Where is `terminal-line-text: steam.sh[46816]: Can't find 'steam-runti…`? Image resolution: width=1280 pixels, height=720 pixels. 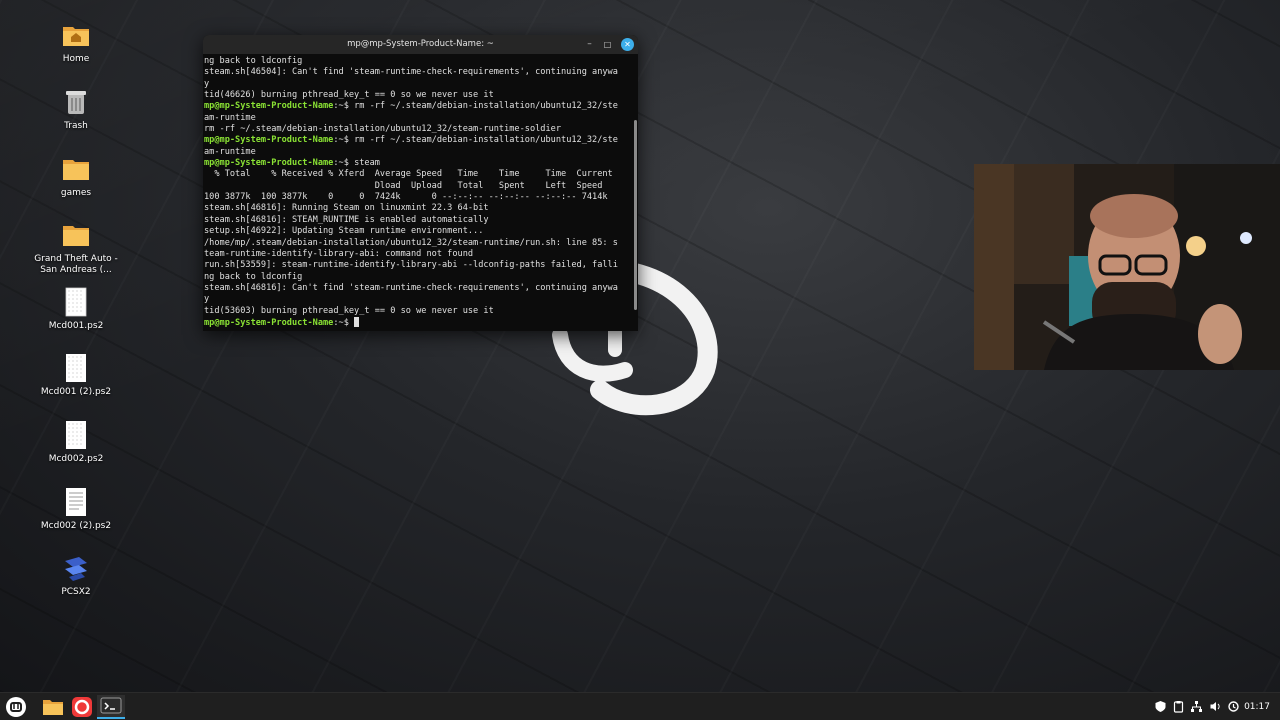
terminal-line-text: steam.sh[46816]: Can't find 'steam-runti… is located at coordinates (411, 287).